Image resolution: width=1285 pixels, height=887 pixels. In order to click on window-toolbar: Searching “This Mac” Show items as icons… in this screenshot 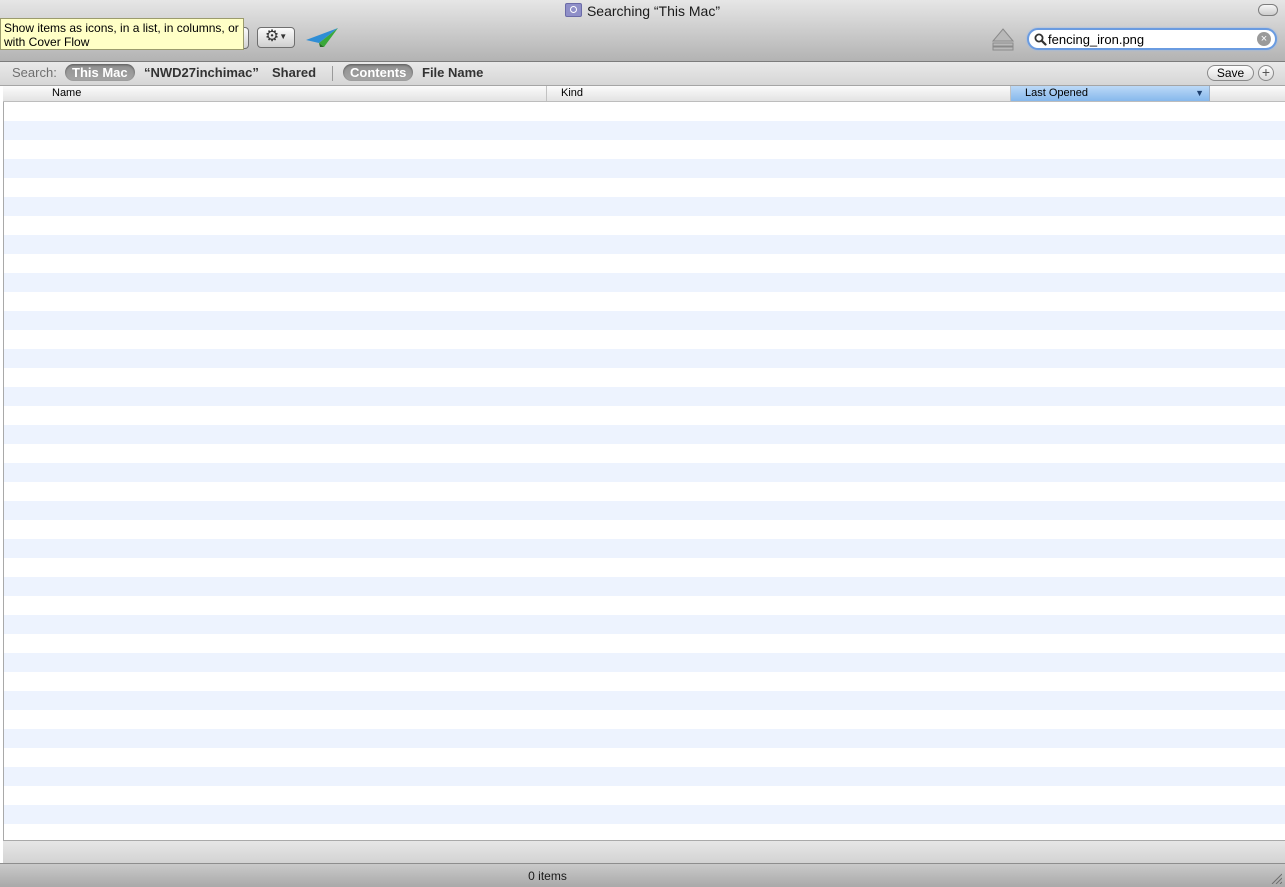, I will do `click(642, 31)`.